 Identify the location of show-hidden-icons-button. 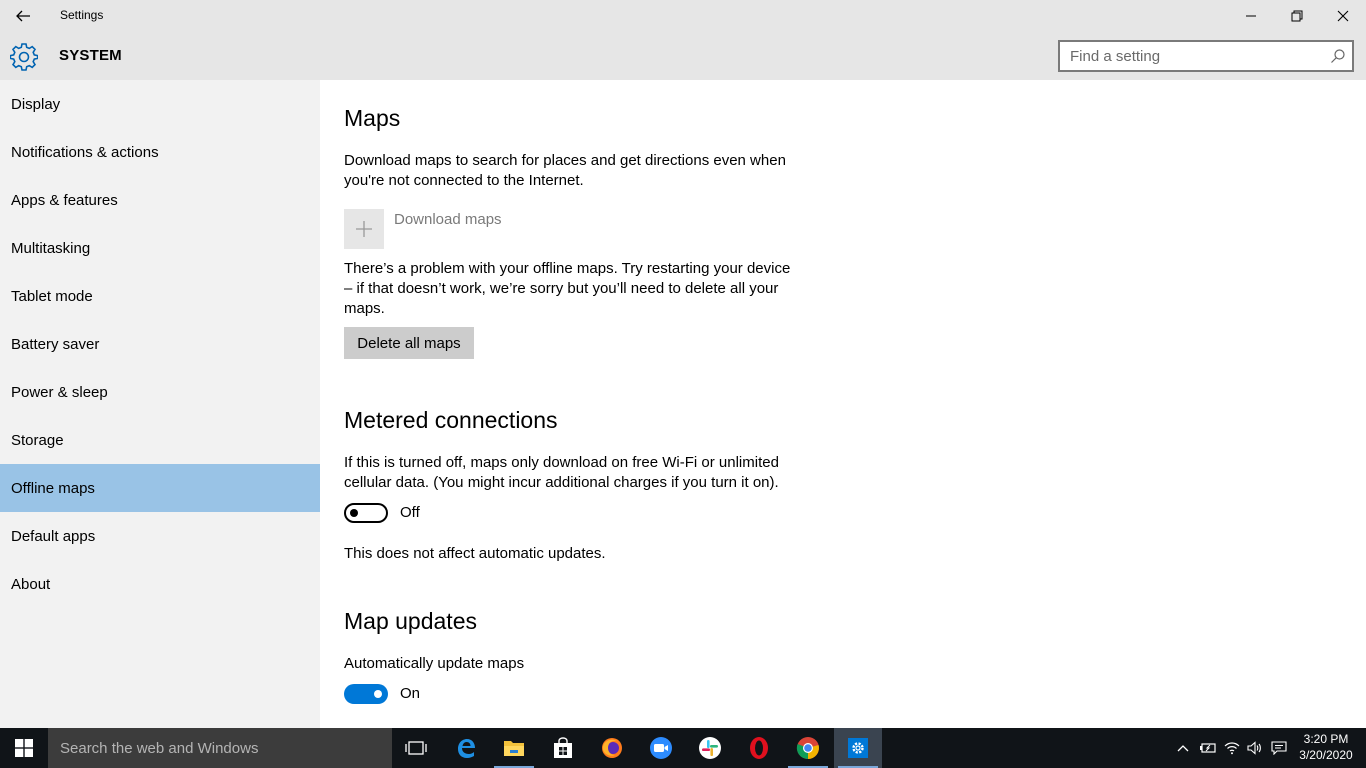
(1183, 748).